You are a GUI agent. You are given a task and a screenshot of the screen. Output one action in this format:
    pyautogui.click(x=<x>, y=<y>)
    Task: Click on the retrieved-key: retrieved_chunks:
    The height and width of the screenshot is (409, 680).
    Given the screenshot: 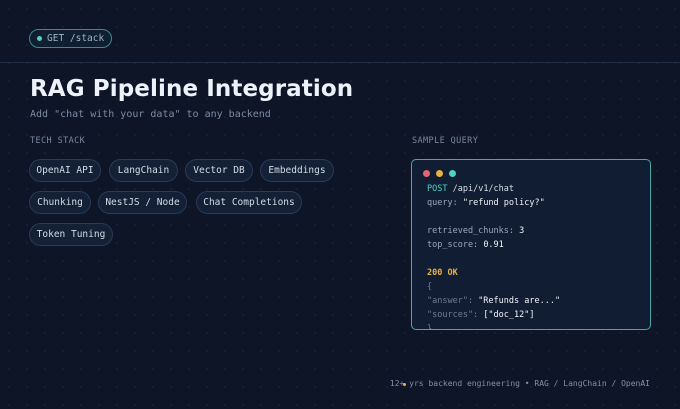 What is the action you would take?
    pyautogui.click(x=470, y=231)
    